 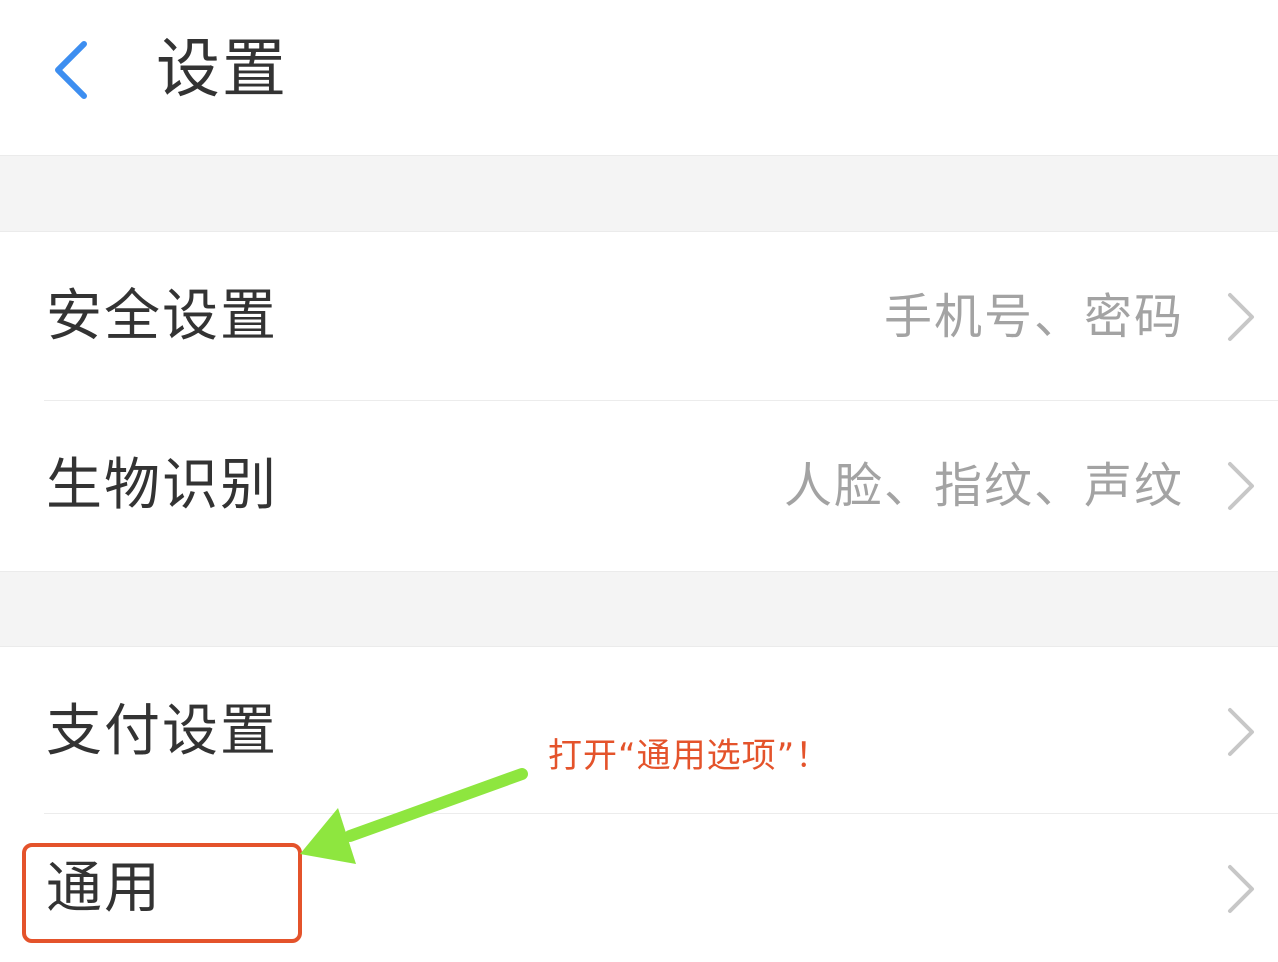 I want to click on chevron-left-icon, so click(x=71, y=70).